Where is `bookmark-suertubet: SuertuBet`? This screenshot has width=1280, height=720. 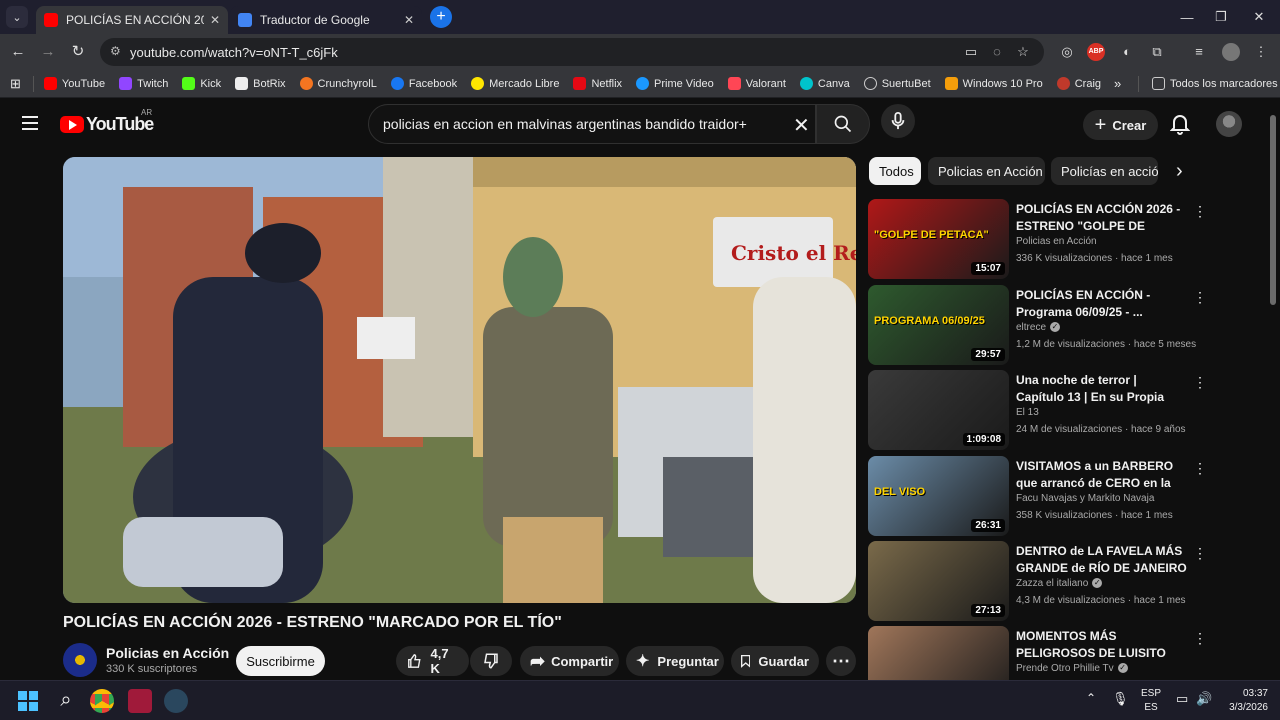
bookmark-suertubet: SuertuBet is located at coordinates (897, 83).